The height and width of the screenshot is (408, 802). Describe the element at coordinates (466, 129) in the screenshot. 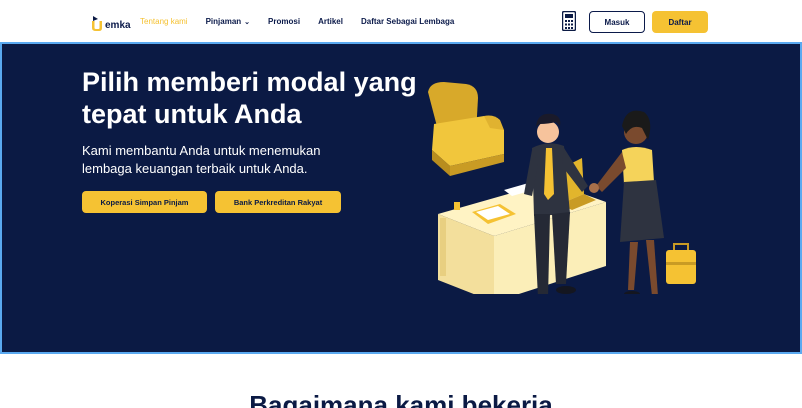

I see `armchair-illustration` at that location.